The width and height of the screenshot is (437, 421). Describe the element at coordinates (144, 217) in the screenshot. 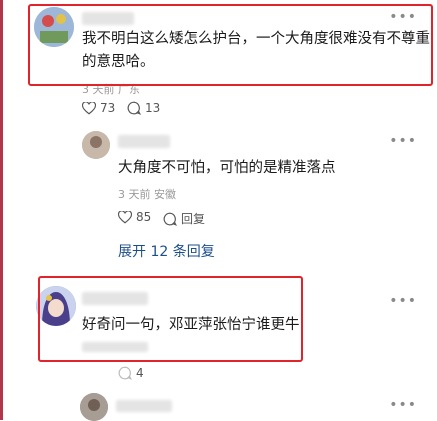

I see `like-count: 85` at that location.